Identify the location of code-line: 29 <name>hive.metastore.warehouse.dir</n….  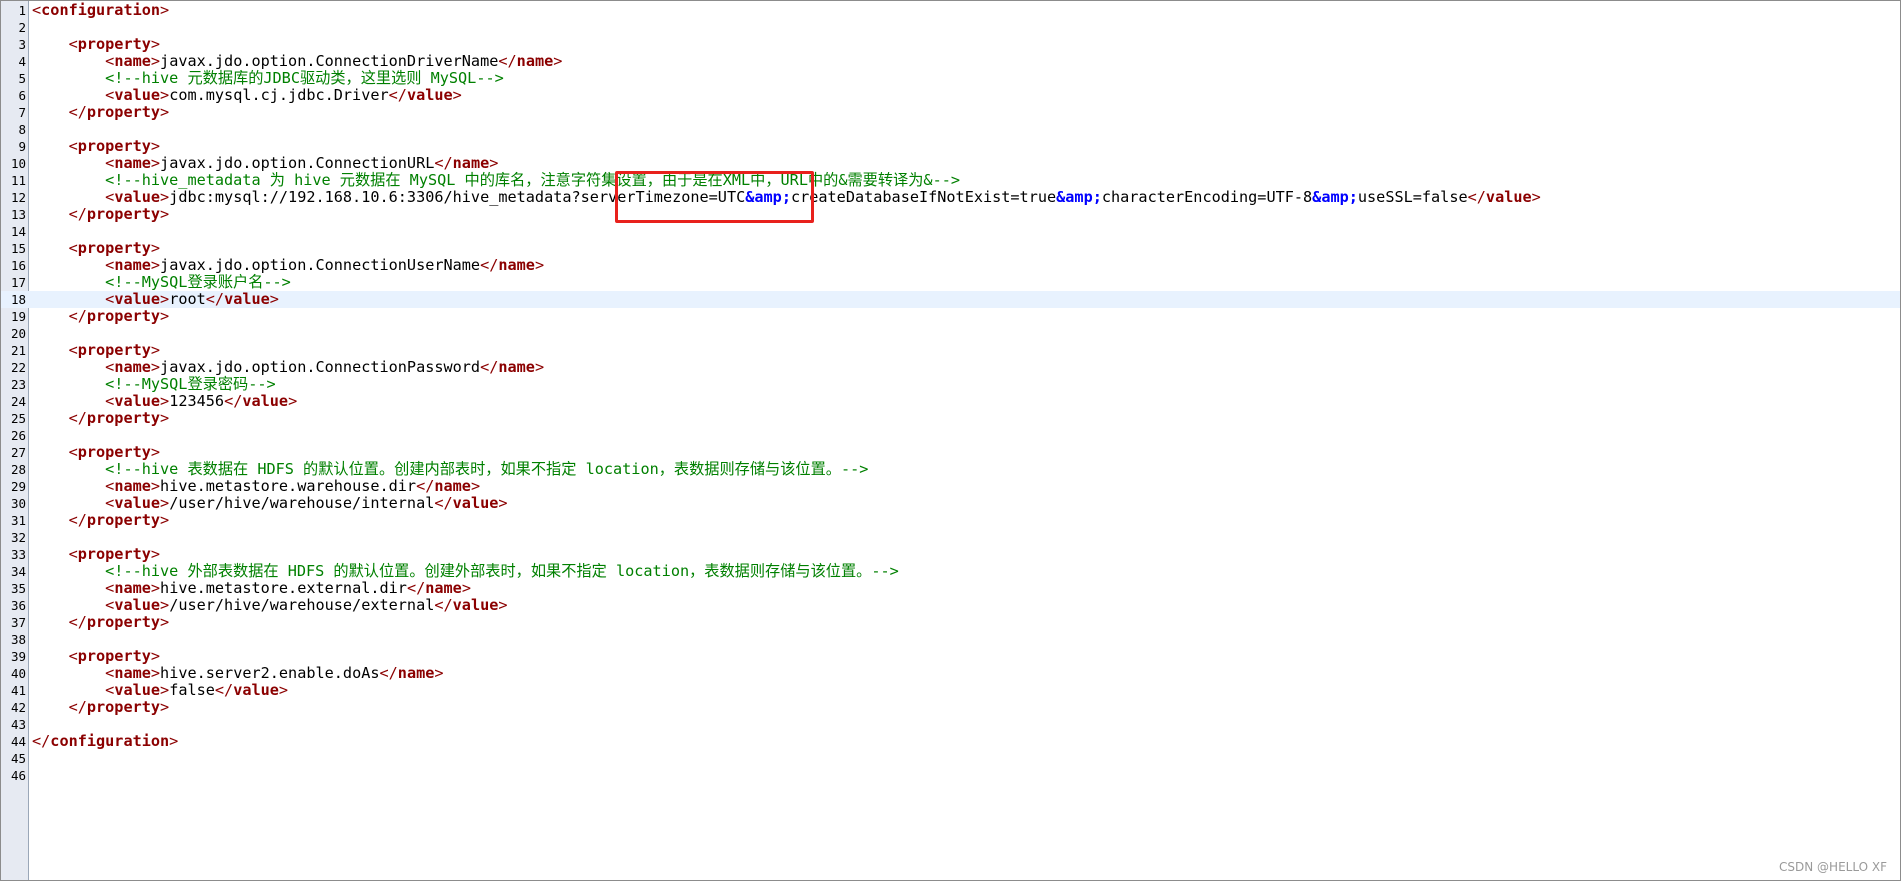
(950, 486).